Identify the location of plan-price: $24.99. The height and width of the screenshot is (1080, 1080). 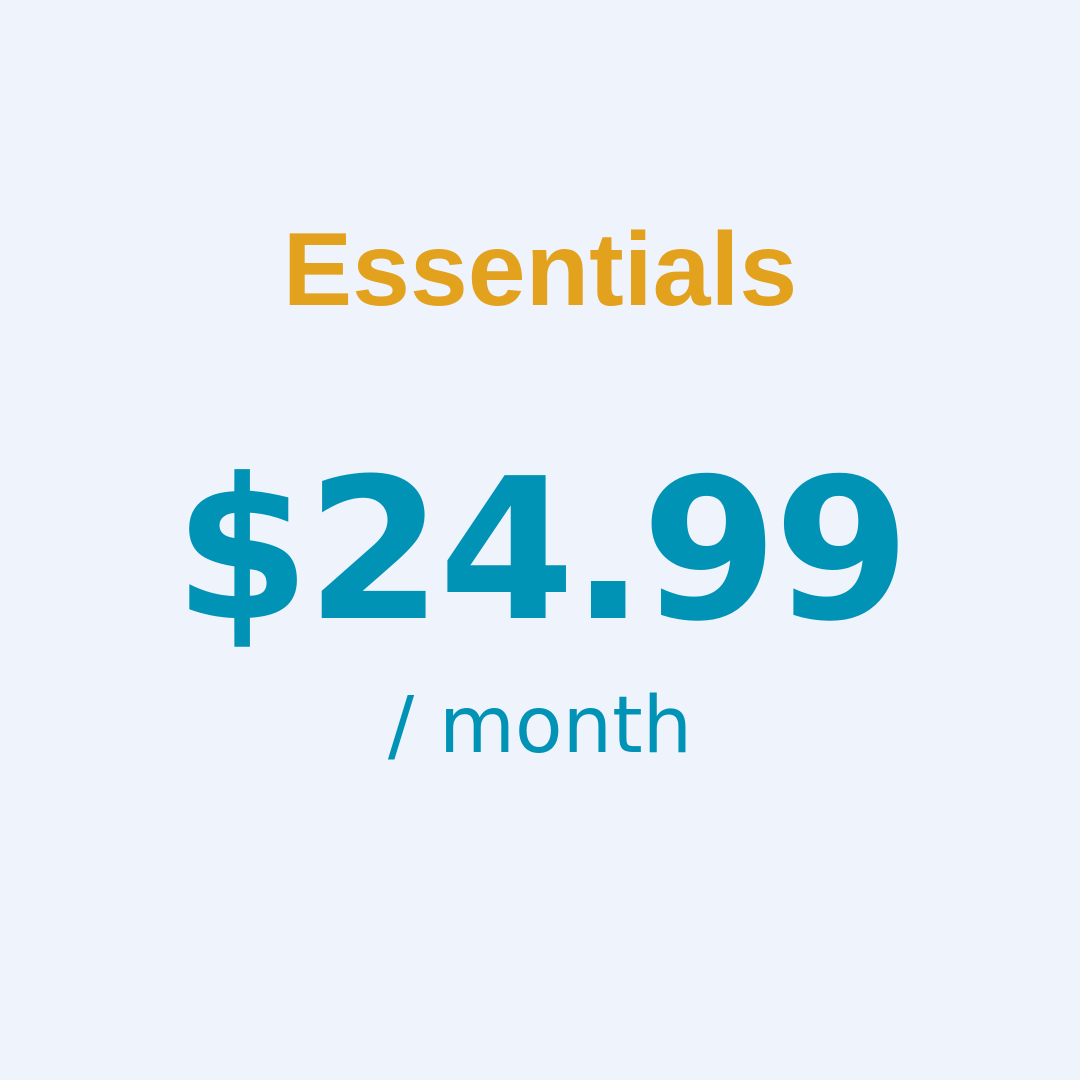
(541, 551).